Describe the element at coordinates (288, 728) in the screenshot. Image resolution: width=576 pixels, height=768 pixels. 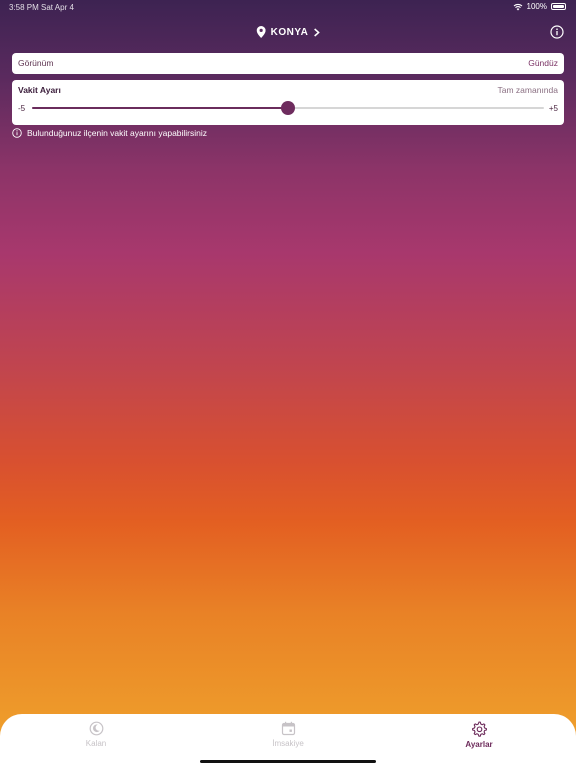
I see `calendar-icon` at that location.